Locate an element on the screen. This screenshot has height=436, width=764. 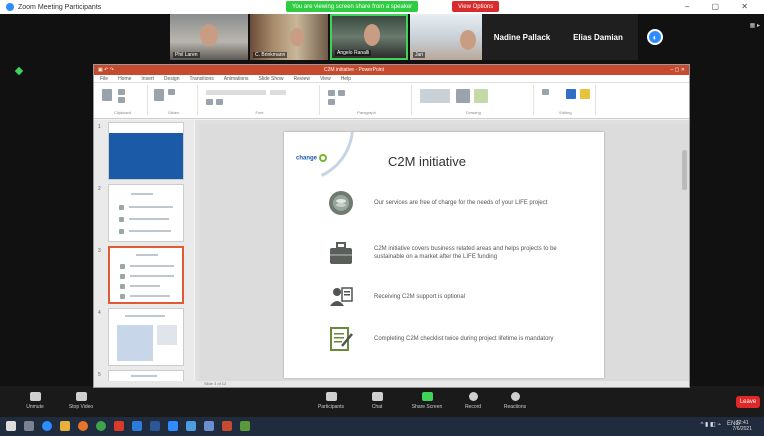
cut-icon is located at coordinates (121, 92).